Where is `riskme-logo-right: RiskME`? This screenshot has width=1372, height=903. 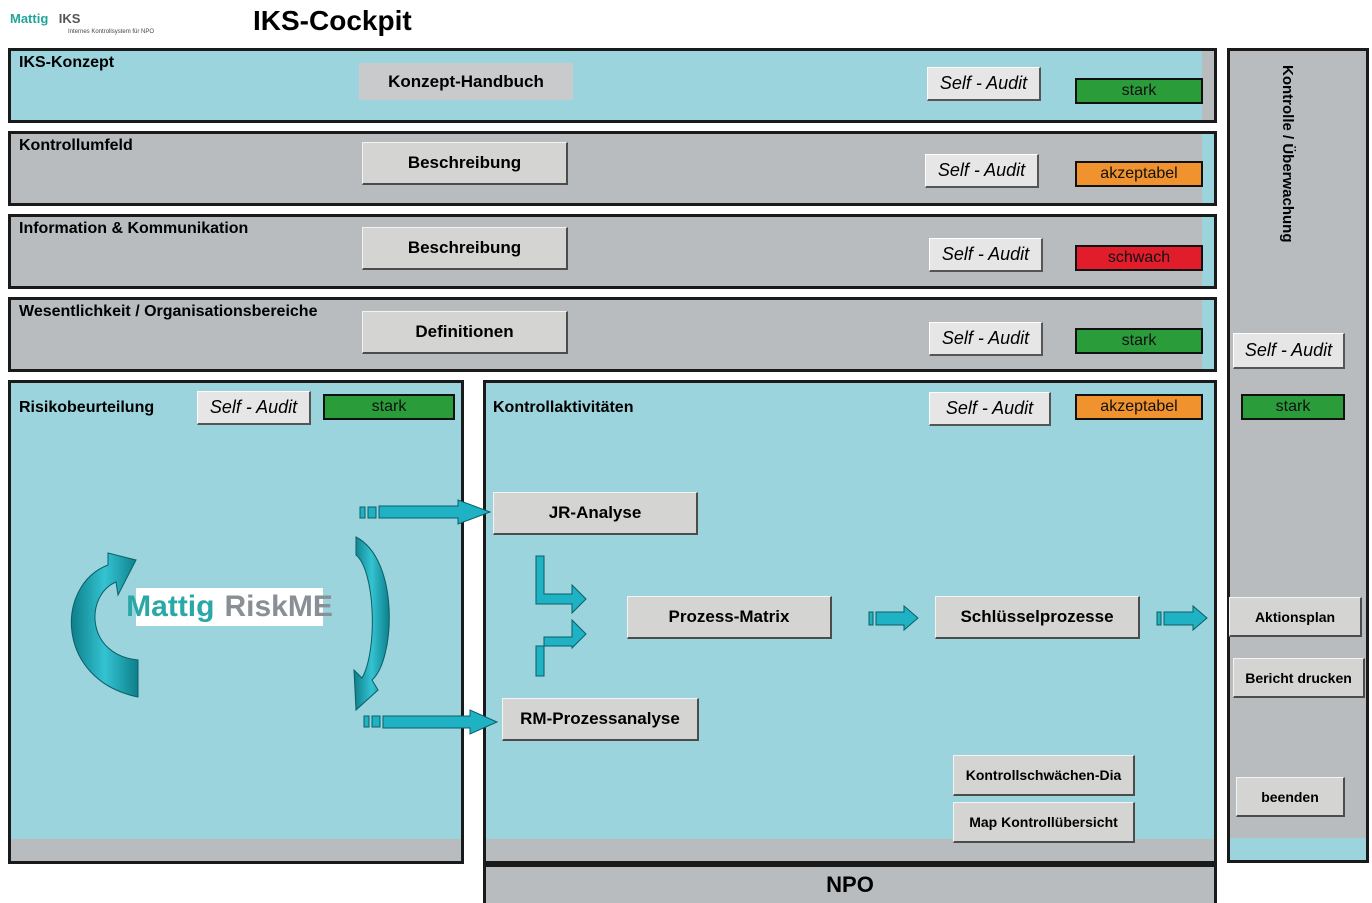
riskme-logo-right: RiskME is located at coordinates (278, 606).